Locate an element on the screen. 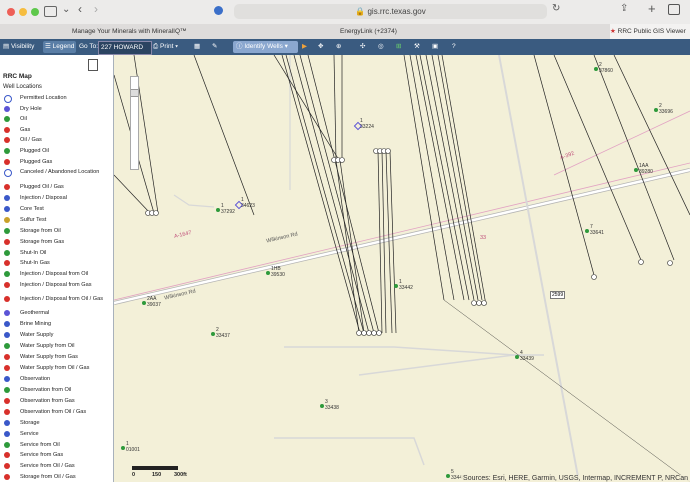 The image size is (690, 482). goto-input: 227 HOWARD is located at coordinates (125, 48).